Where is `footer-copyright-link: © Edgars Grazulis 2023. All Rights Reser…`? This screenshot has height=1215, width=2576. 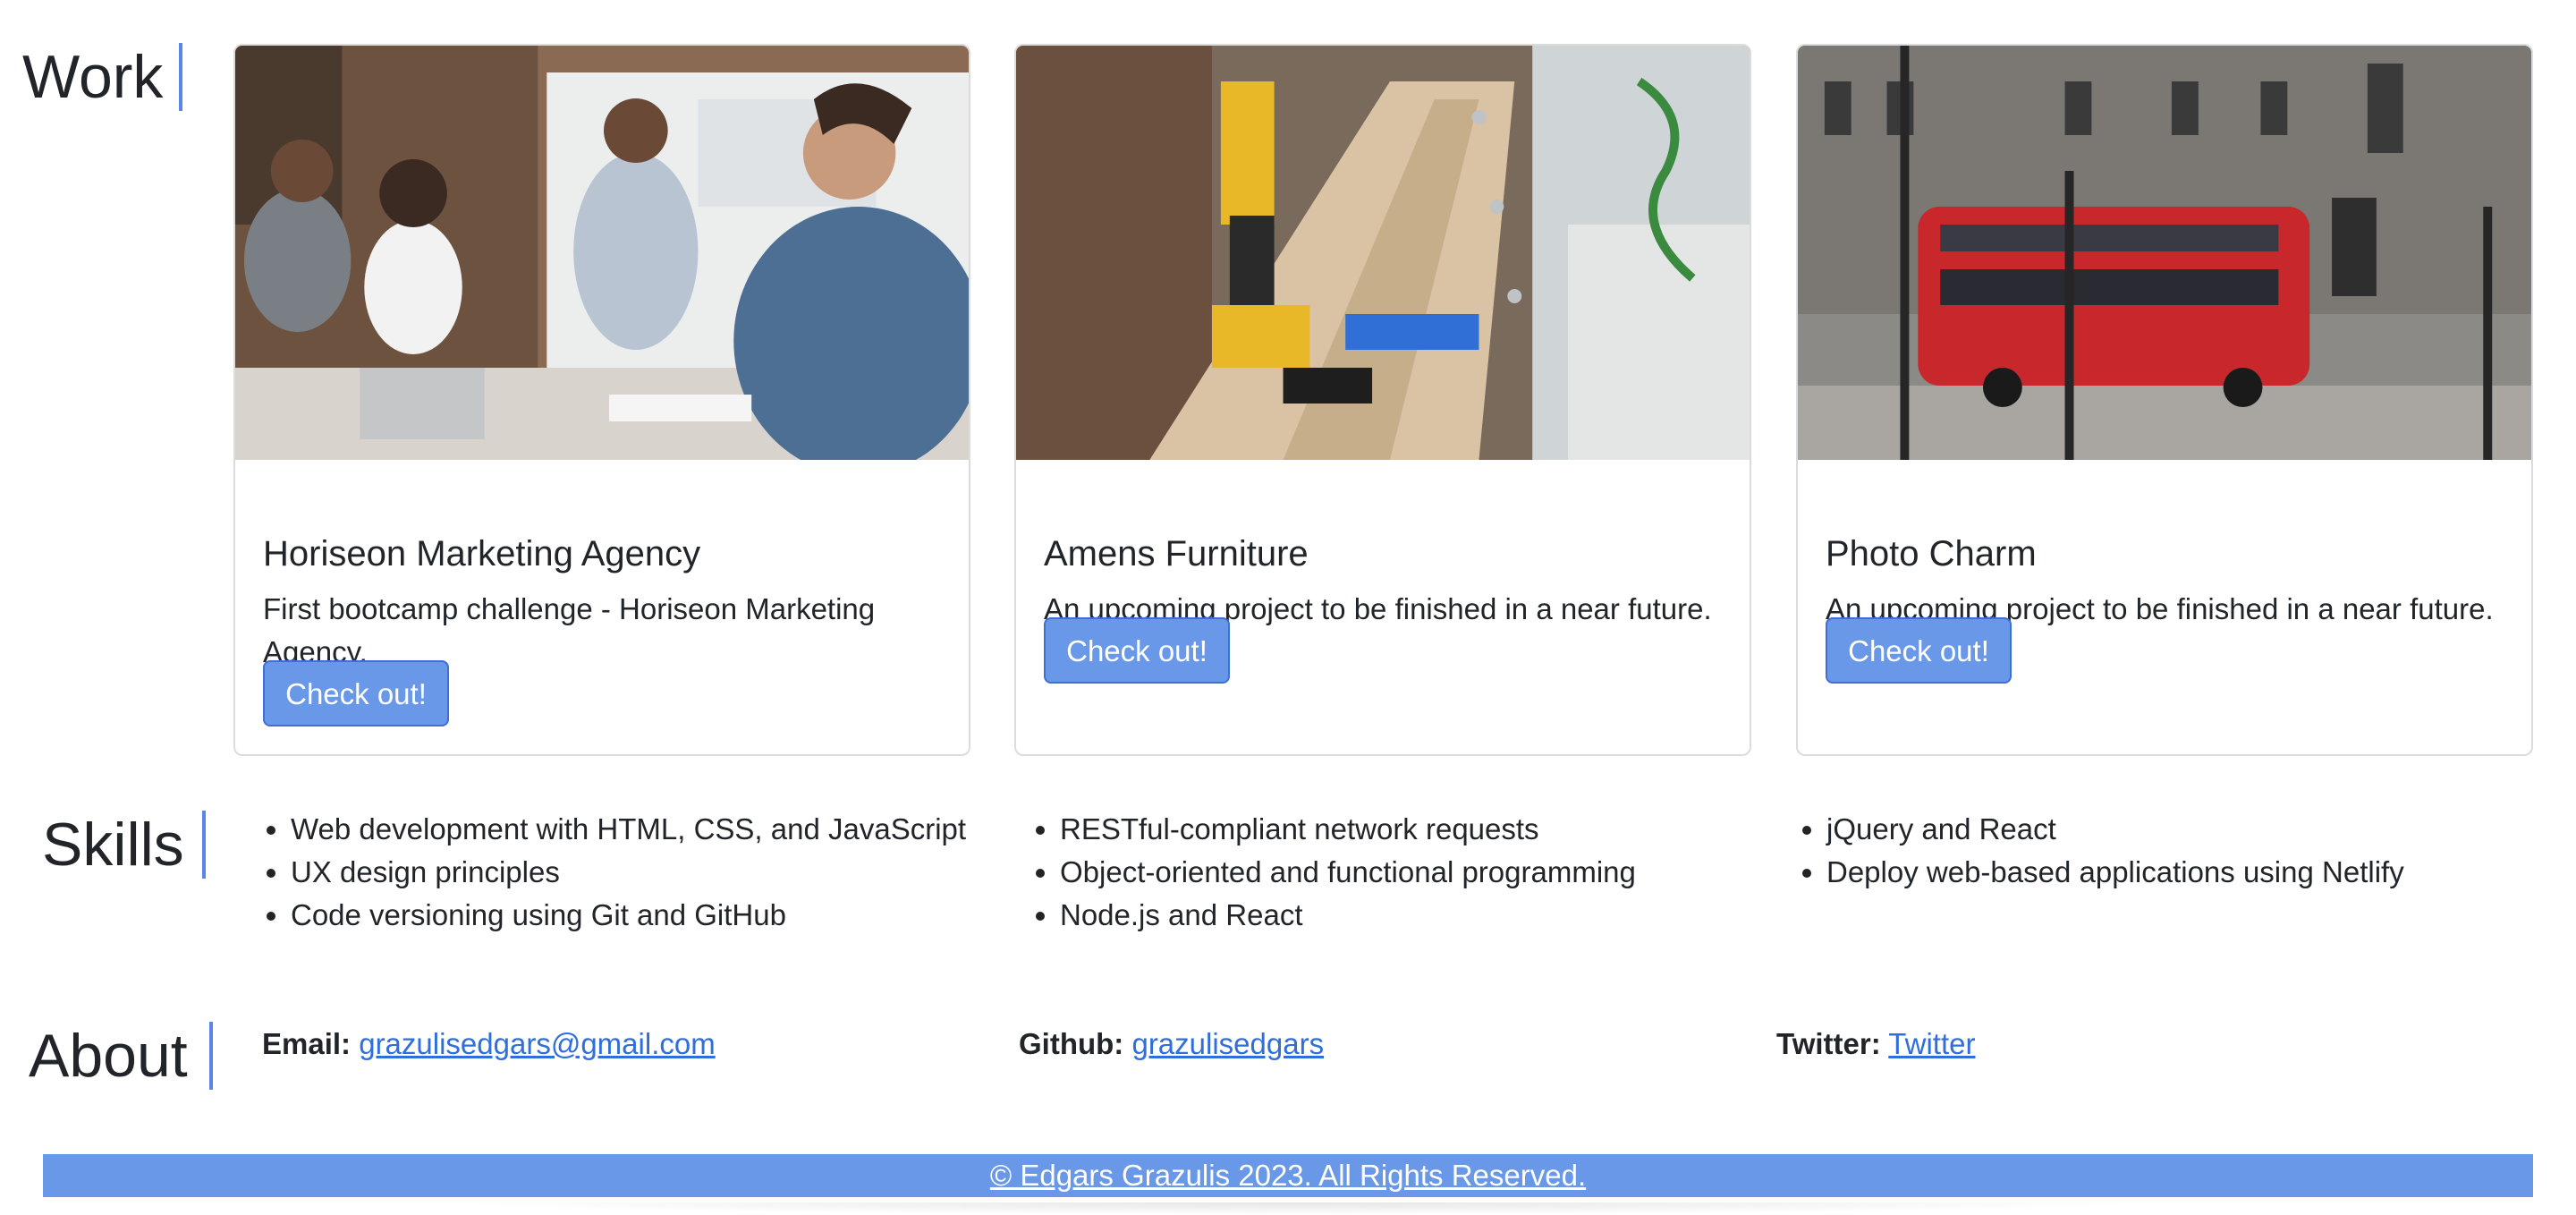
footer-copyright-link: © Edgars Grazulis 2023. All Rights Reser… is located at coordinates (1288, 1176).